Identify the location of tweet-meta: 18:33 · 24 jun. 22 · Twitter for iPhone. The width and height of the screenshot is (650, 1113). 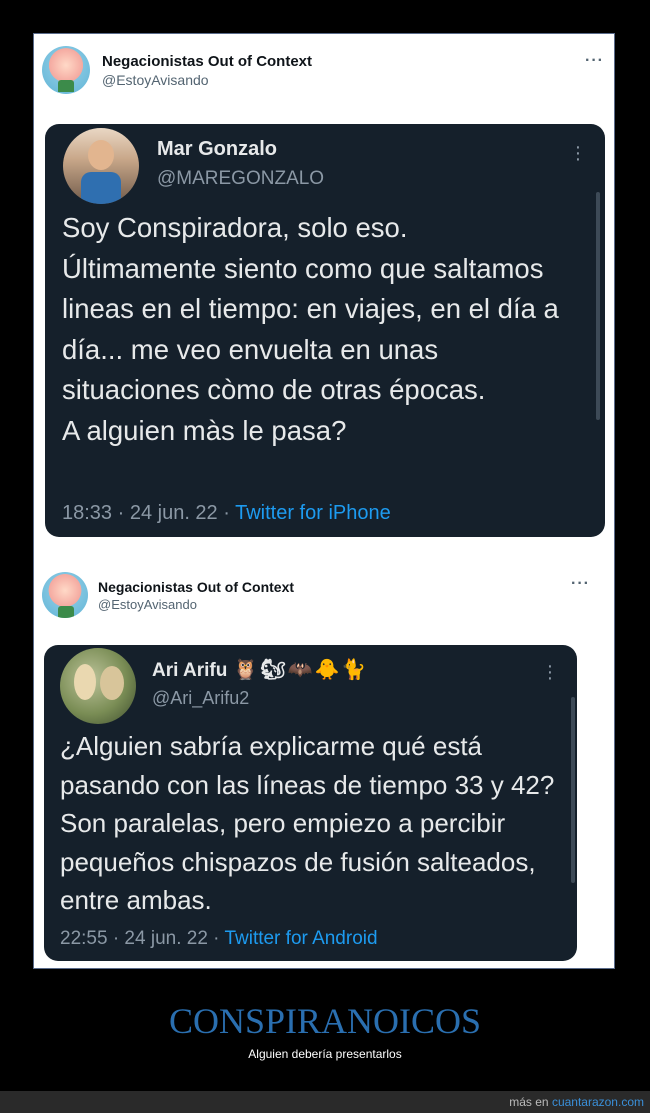
(226, 513).